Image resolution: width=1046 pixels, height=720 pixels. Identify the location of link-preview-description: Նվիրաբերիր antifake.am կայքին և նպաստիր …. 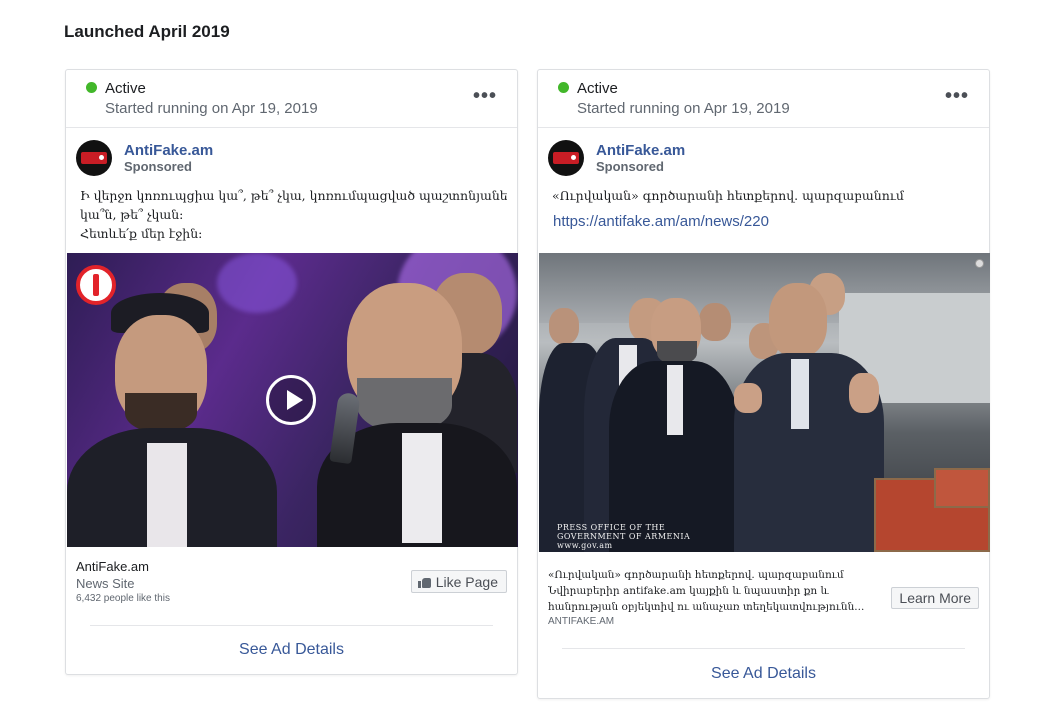
(688, 591).